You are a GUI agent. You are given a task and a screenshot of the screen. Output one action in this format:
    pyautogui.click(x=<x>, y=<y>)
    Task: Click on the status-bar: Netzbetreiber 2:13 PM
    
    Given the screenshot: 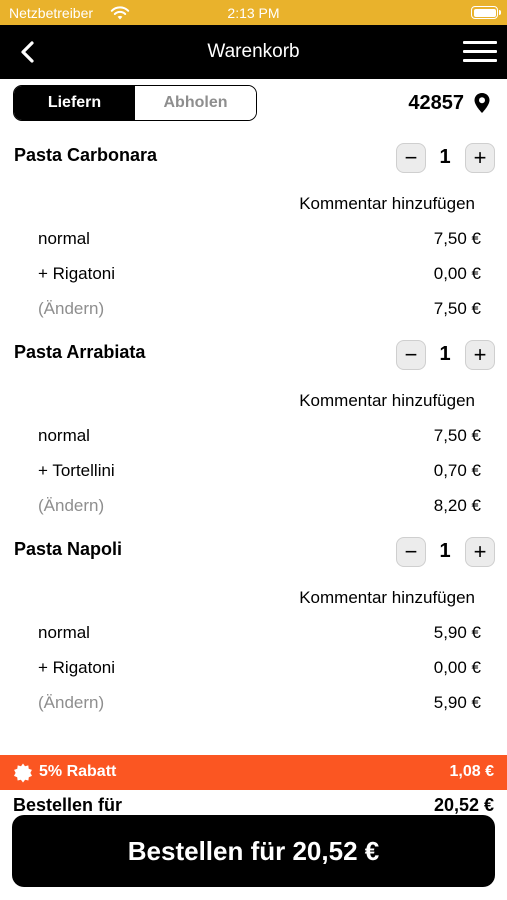 What is the action you would take?
    pyautogui.click(x=253, y=12)
    